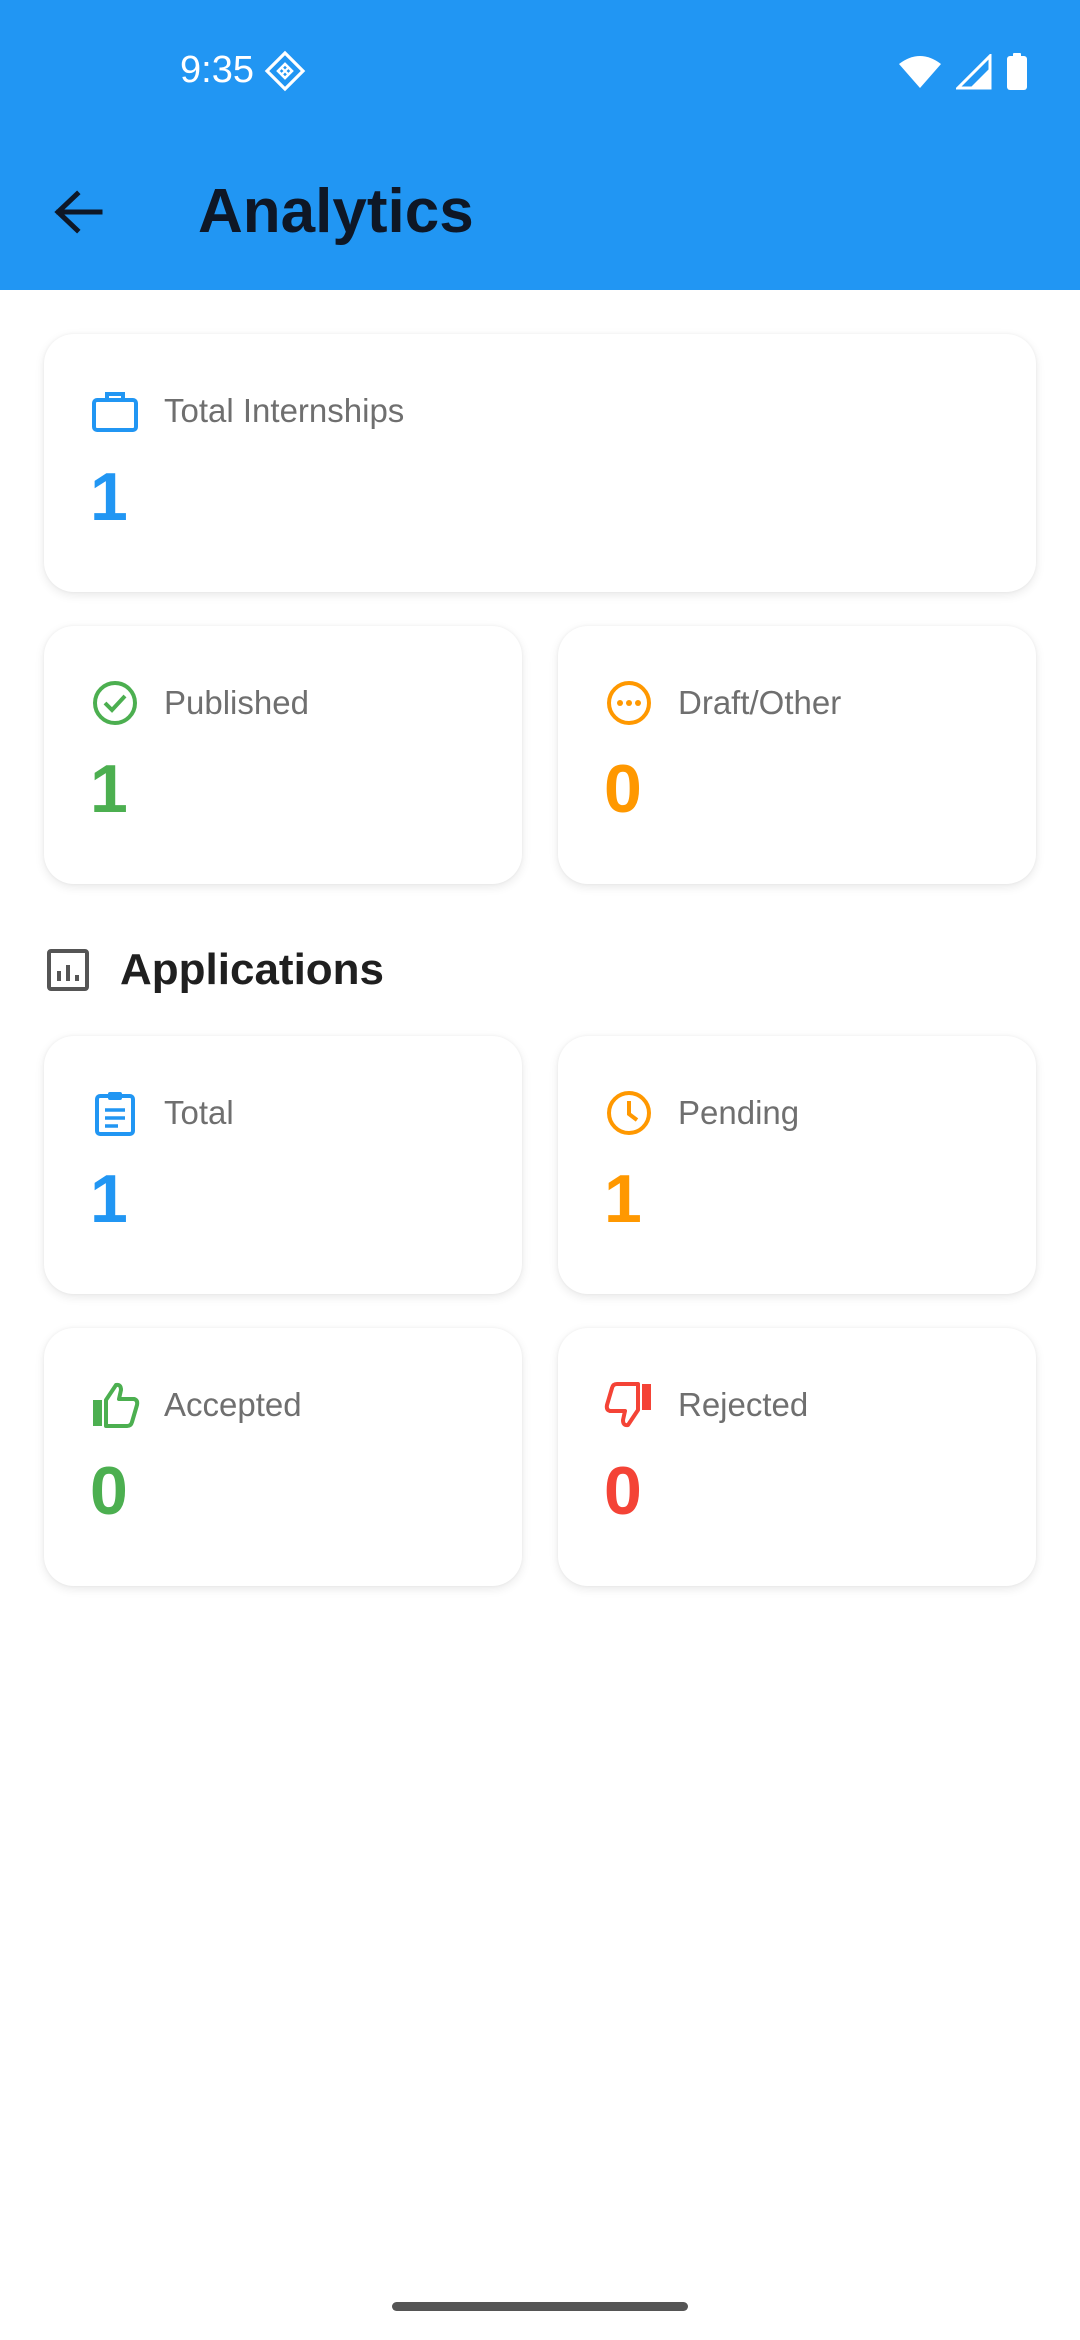 This screenshot has width=1080, height=2340. I want to click on pending-card: Pending 1, so click(797, 1165).